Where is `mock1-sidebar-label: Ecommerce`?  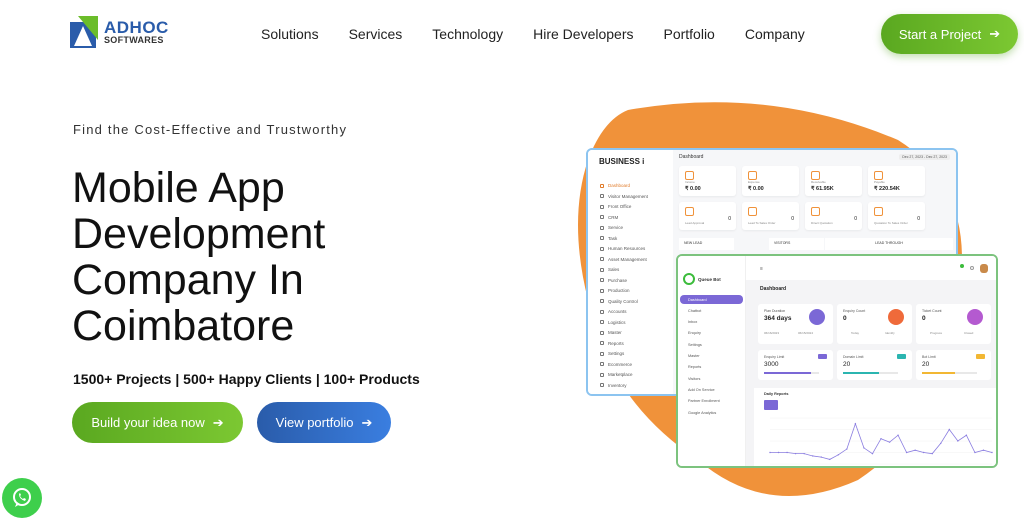 mock1-sidebar-label: Ecommerce is located at coordinates (620, 364).